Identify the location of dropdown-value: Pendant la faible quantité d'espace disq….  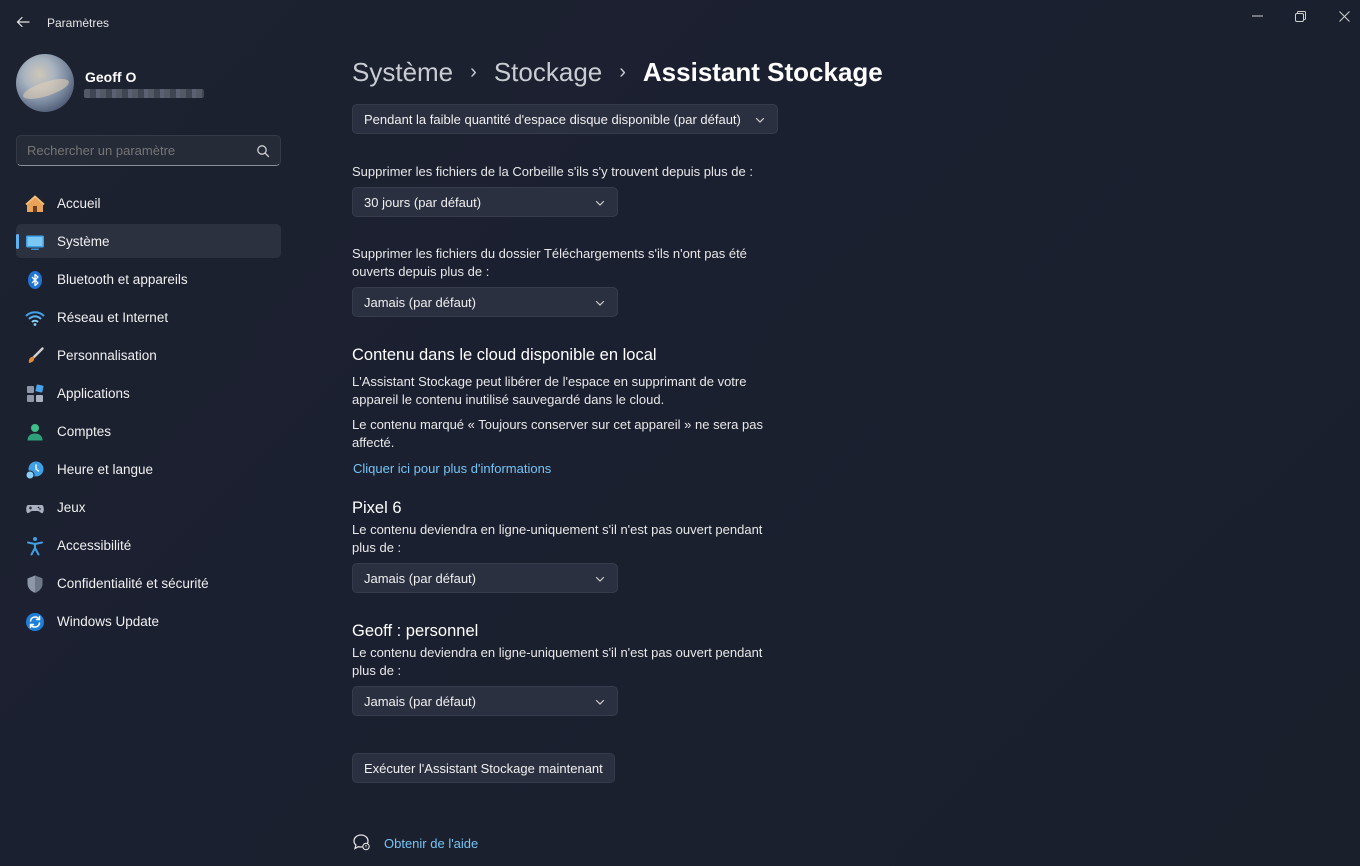
(552, 119).